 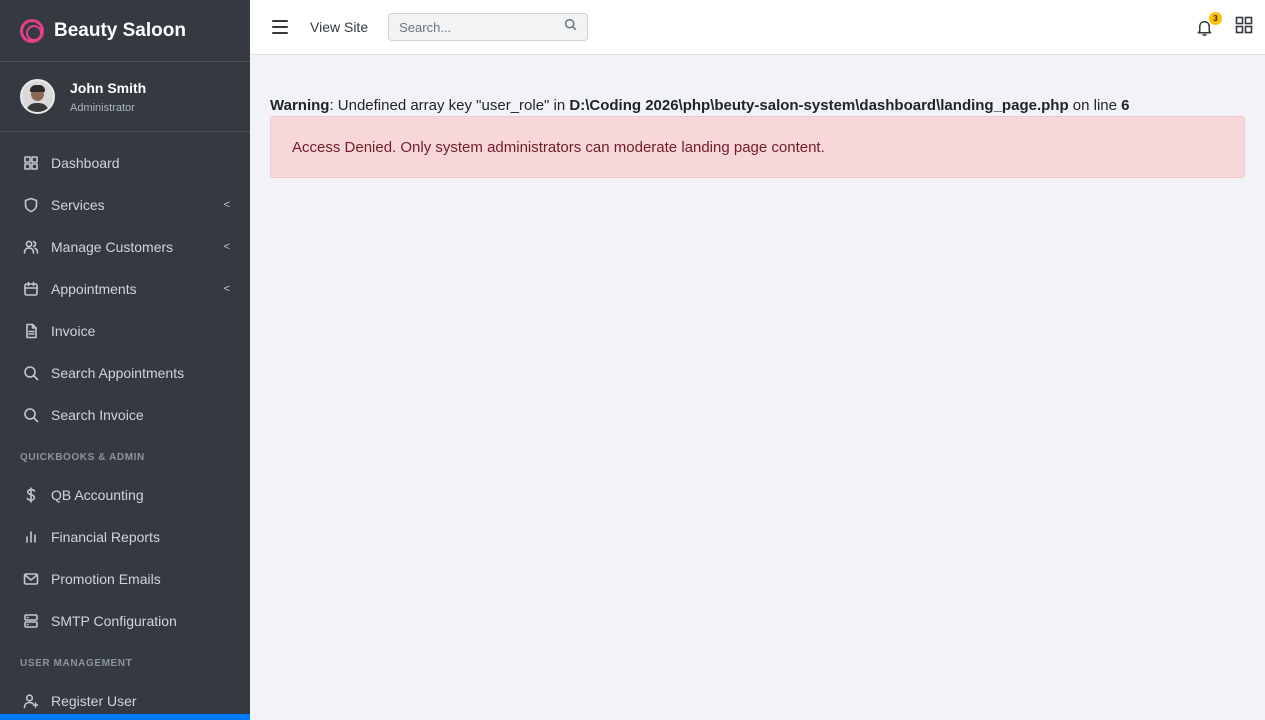 What do you see at coordinates (449, 105) in the screenshot?
I see `warning-text: : Undefined array key "user_role" in` at bounding box center [449, 105].